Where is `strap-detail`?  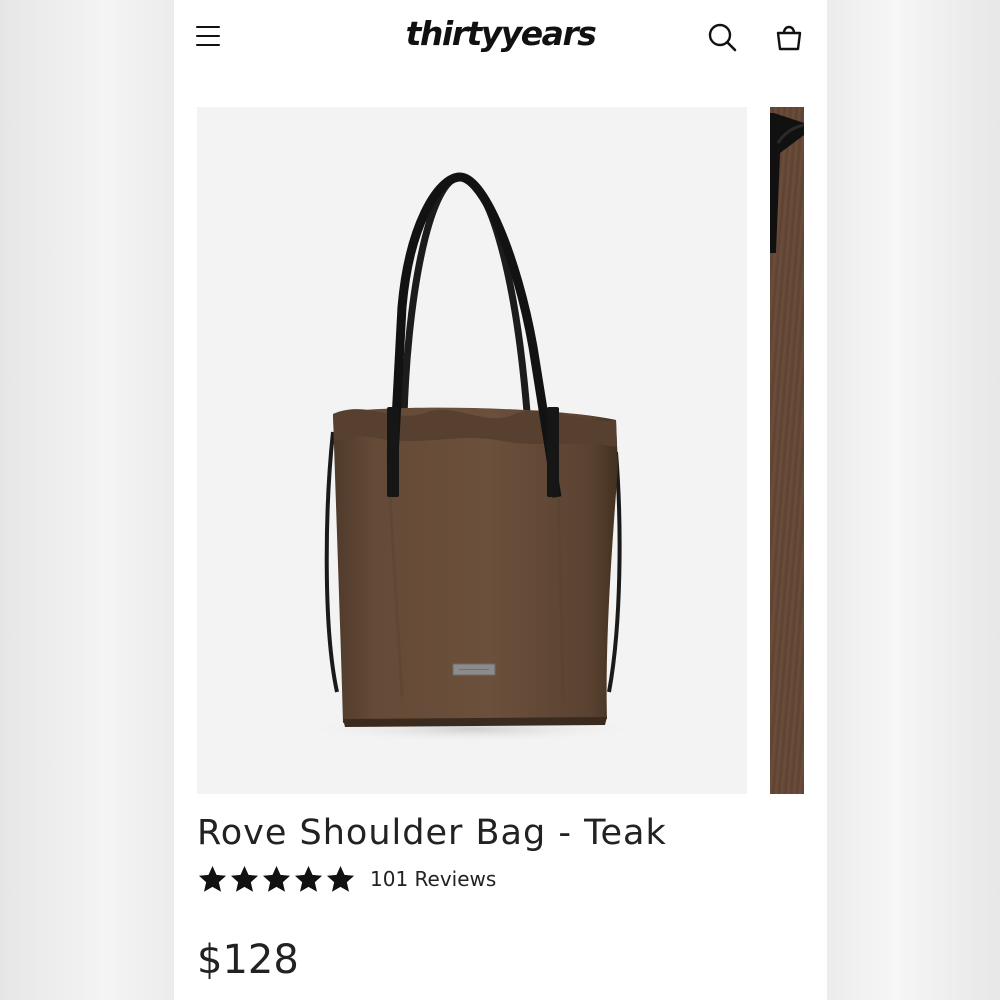
strap-detail is located at coordinates (787, 183).